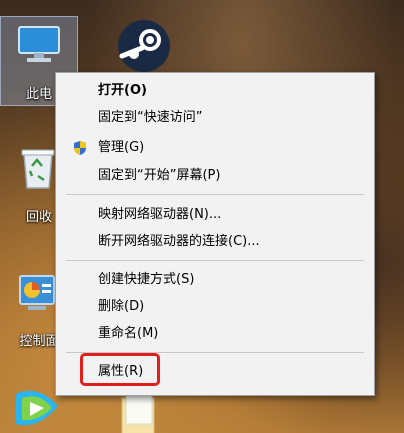  What do you see at coordinates (215, 148) in the screenshot?
I see `menu-item-manage: 管理(G)` at bounding box center [215, 148].